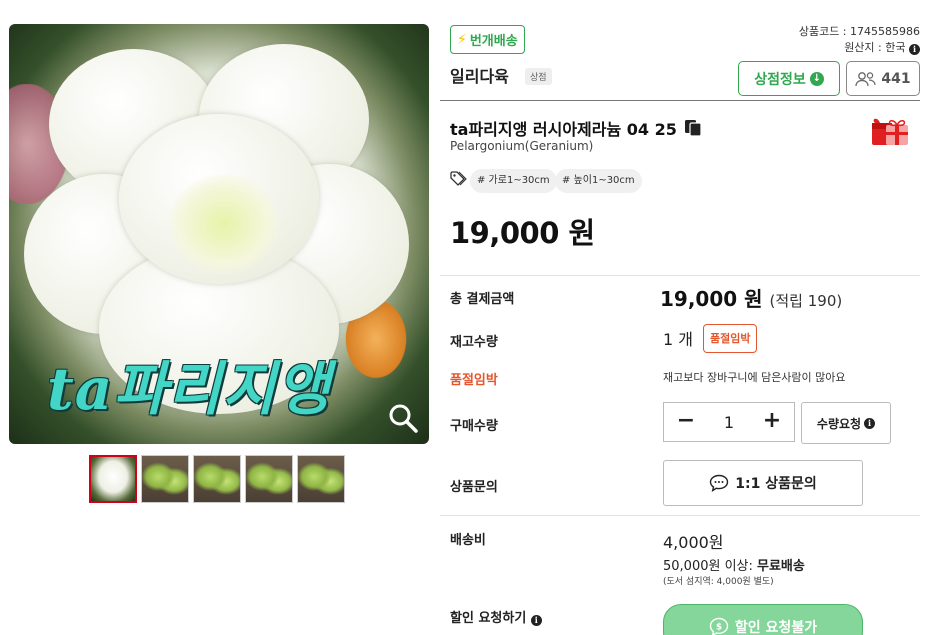 The image size is (937, 635). I want to click on magnifier-icon, so click(403, 418).